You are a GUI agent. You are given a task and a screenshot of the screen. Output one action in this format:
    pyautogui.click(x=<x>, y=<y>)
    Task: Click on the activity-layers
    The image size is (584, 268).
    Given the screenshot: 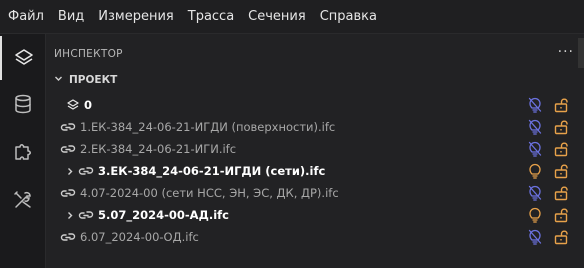 What is the action you would take?
    pyautogui.click(x=23, y=58)
    